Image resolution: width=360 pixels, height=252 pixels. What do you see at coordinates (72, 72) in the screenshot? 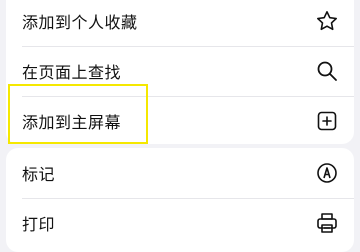
I see `menu-item-label: 在页面上查找` at bounding box center [72, 72].